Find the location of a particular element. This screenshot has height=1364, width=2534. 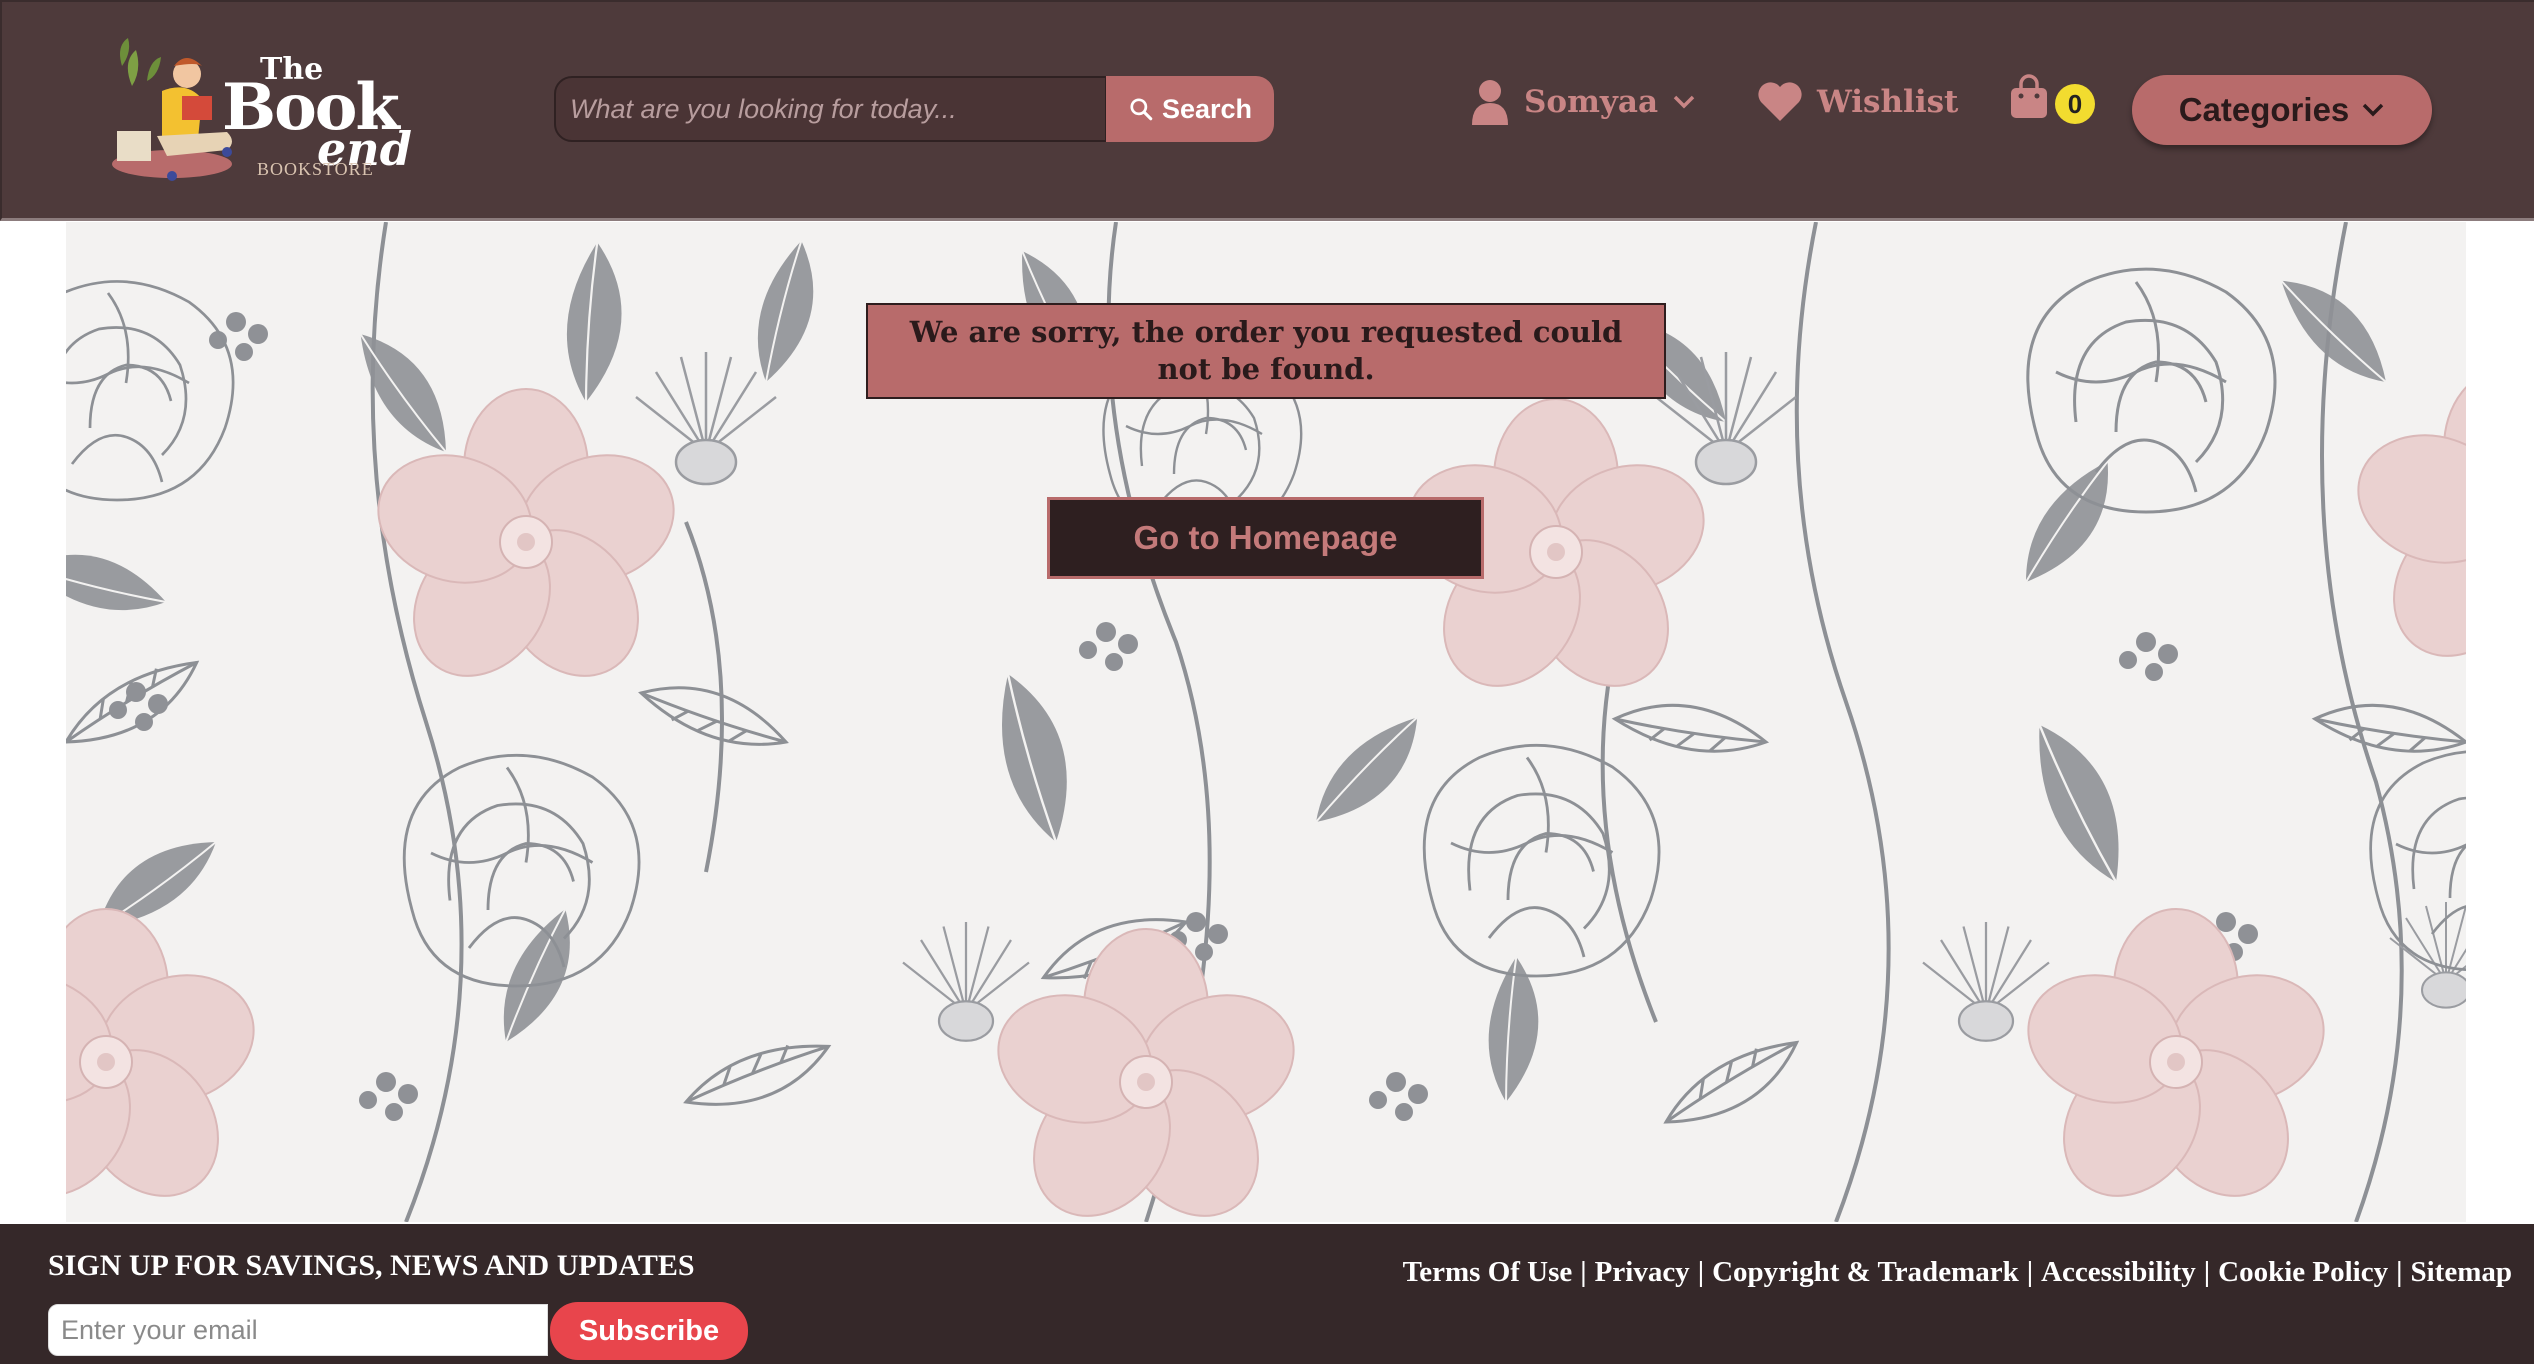

categories-label: Categories is located at coordinates (2264, 109).